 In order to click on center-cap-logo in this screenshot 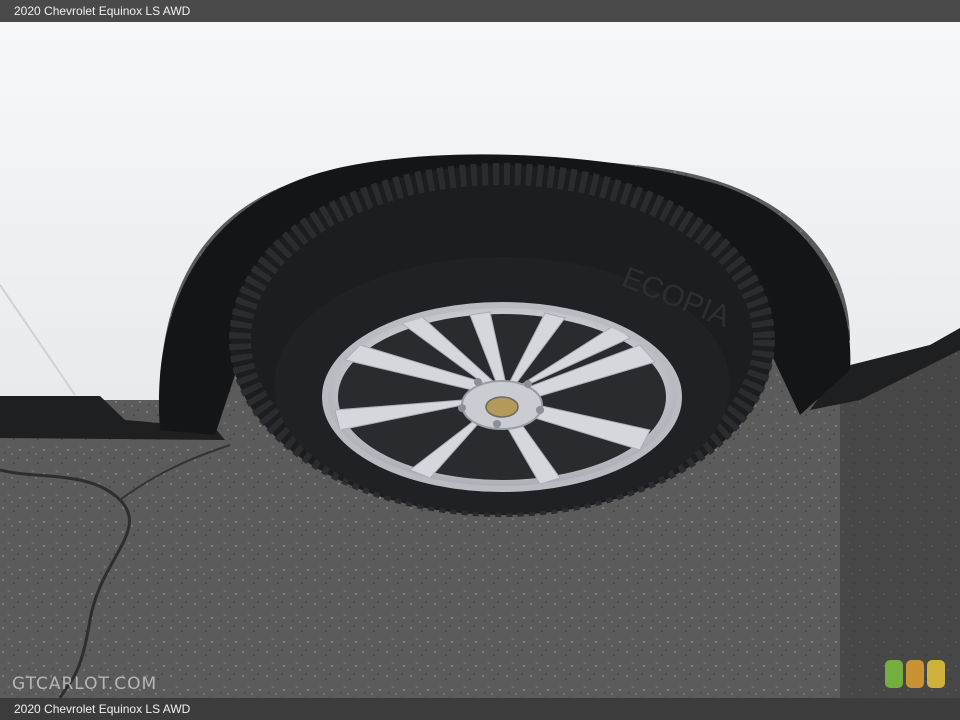, I will do `click(502, 407)`.